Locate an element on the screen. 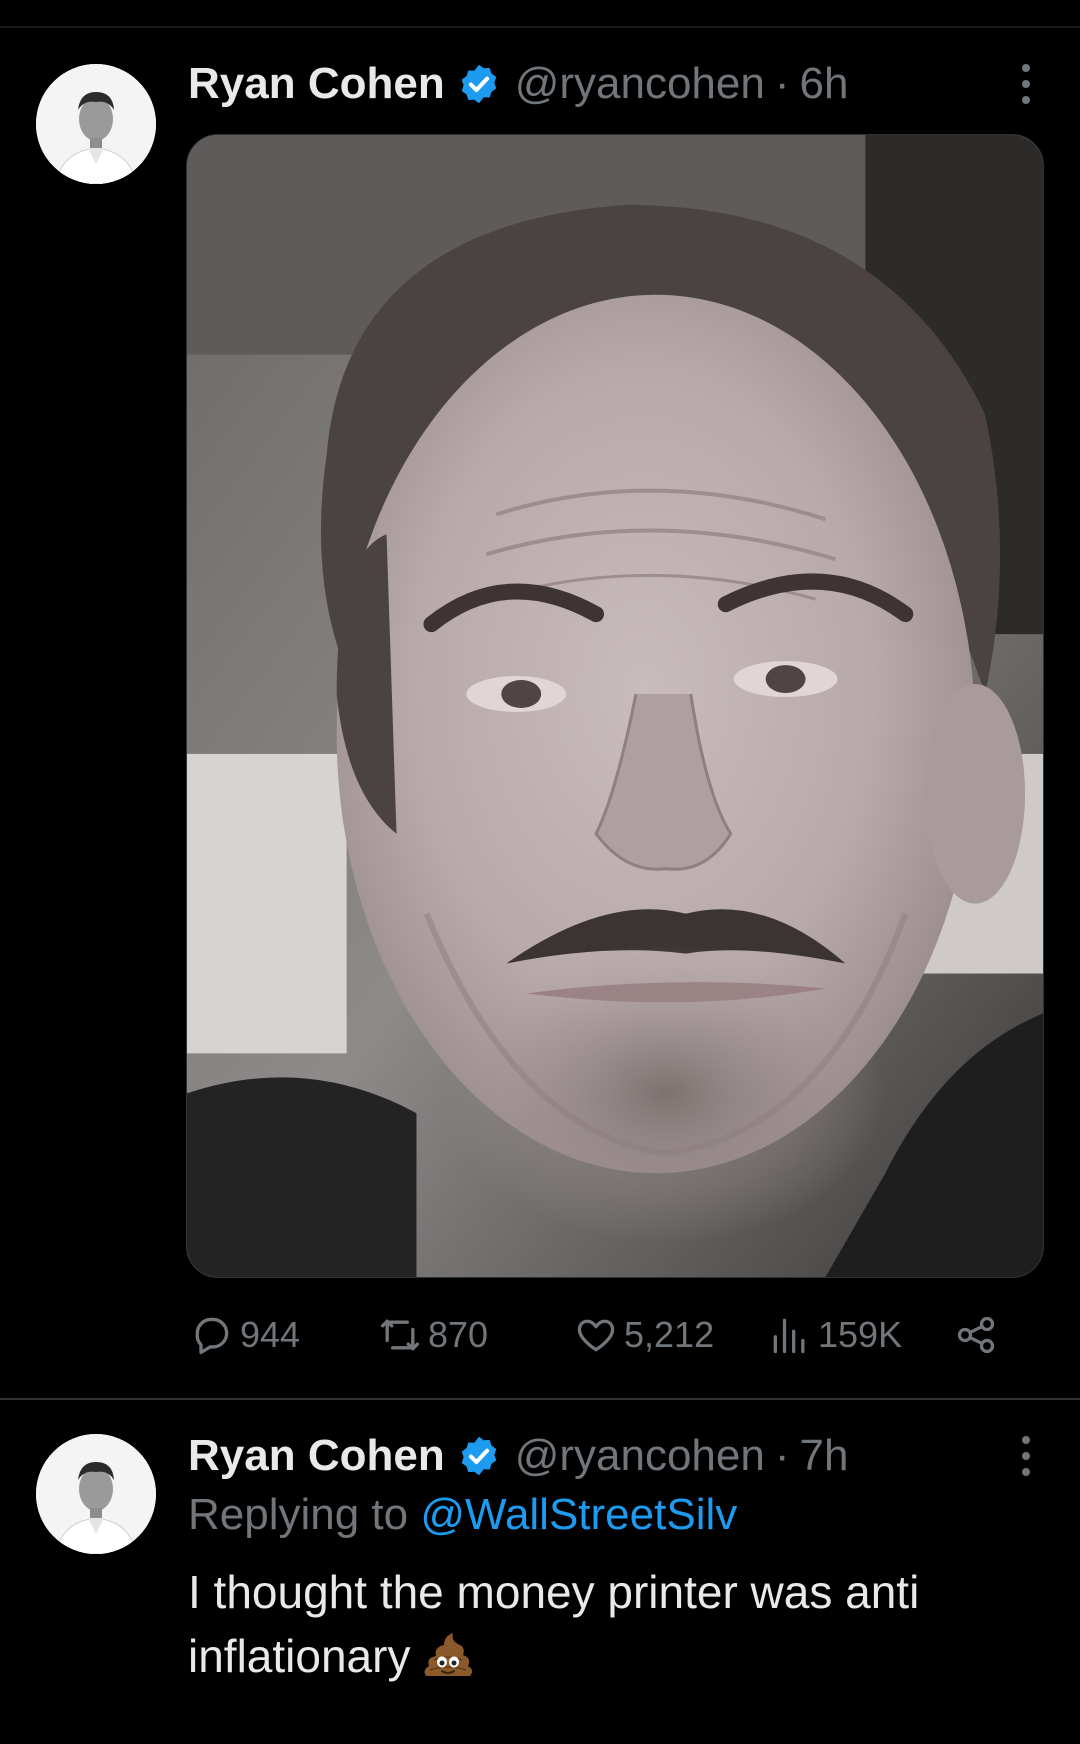 Image resolution: width=1080 pixels, height=1744 pixels. reply-count: 944 is located at coordinates (270, 1334).